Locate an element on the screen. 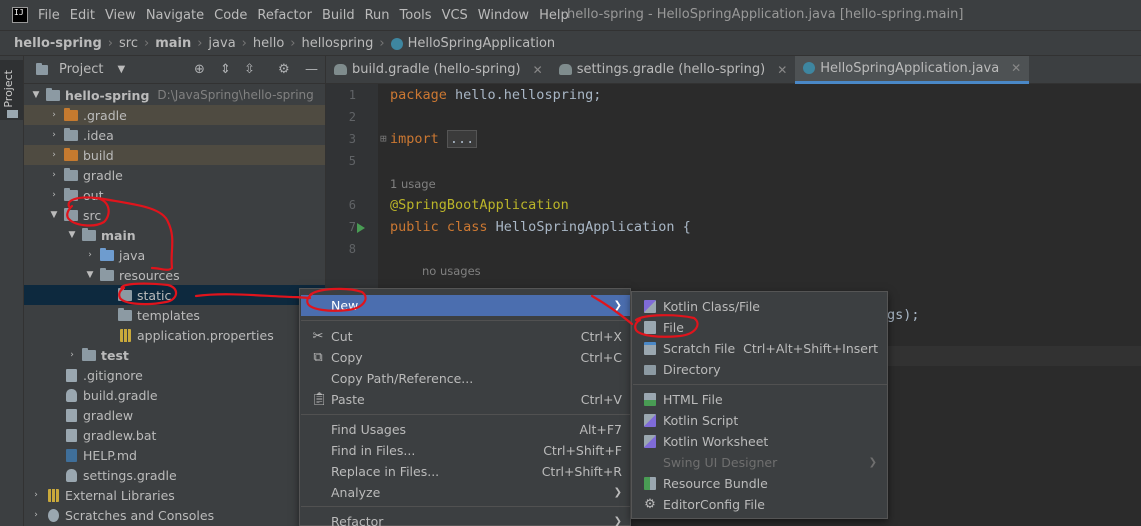 The width and height of the screenshot is (1141, 526). tab-hello-spring-application: HelloSpringApplication.java ✕ is located at coordinates (912, 69).